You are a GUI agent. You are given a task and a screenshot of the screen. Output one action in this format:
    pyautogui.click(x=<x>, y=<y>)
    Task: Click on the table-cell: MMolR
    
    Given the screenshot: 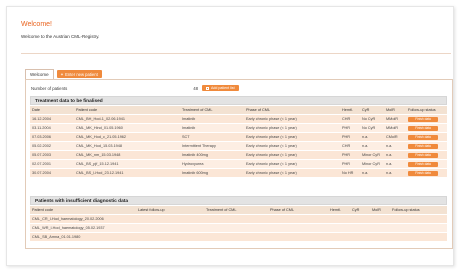 What is the action you would take?
    pyautogui.click(x=395, y=128)
    